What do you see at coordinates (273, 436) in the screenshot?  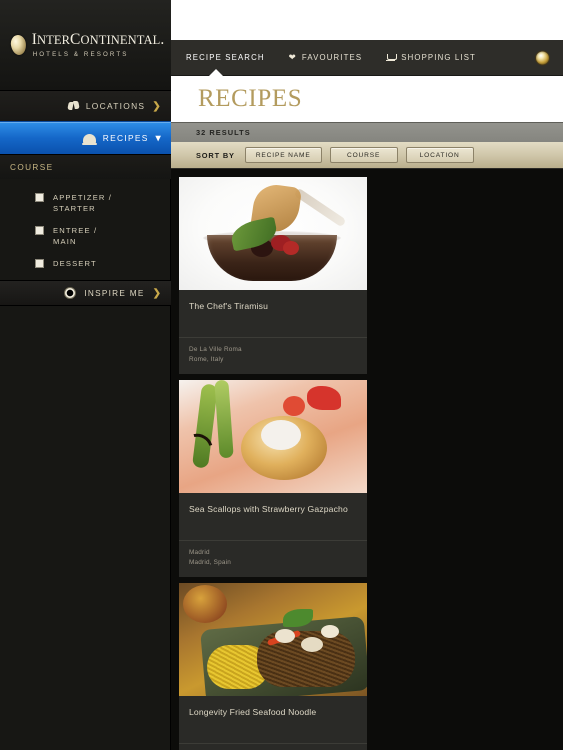 I see `sea-scallops-photo` at bounding box center [273, 436].